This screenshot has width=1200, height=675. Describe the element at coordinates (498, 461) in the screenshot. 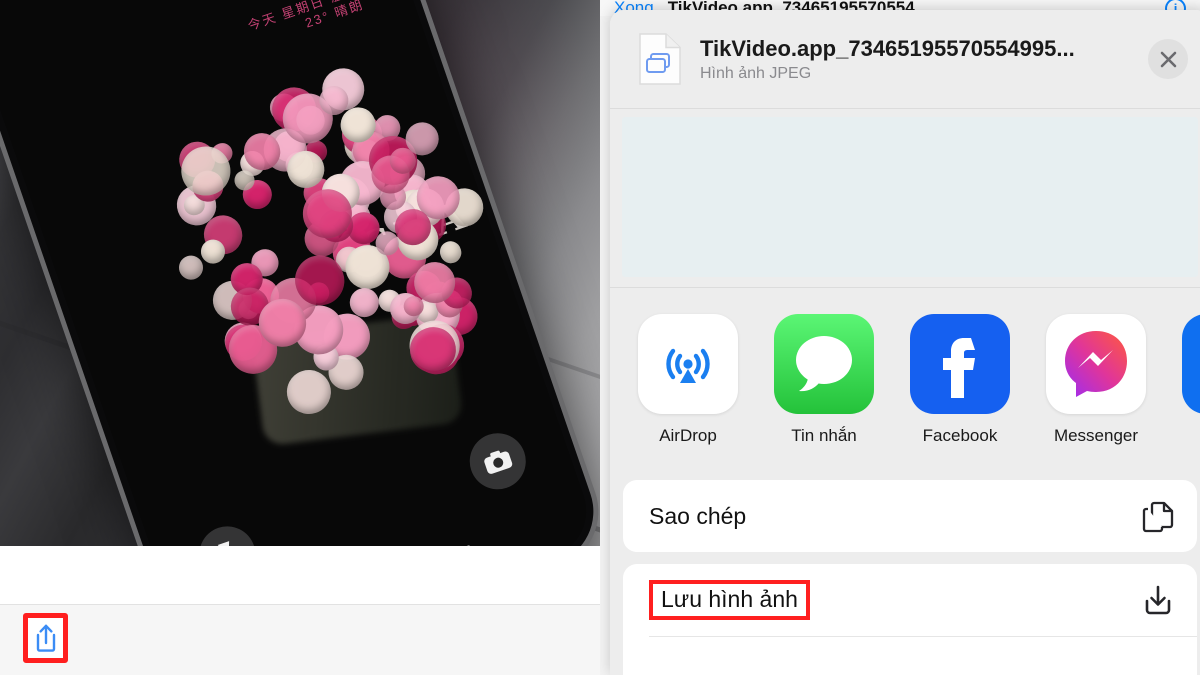

I see `camera-icon` at that location.